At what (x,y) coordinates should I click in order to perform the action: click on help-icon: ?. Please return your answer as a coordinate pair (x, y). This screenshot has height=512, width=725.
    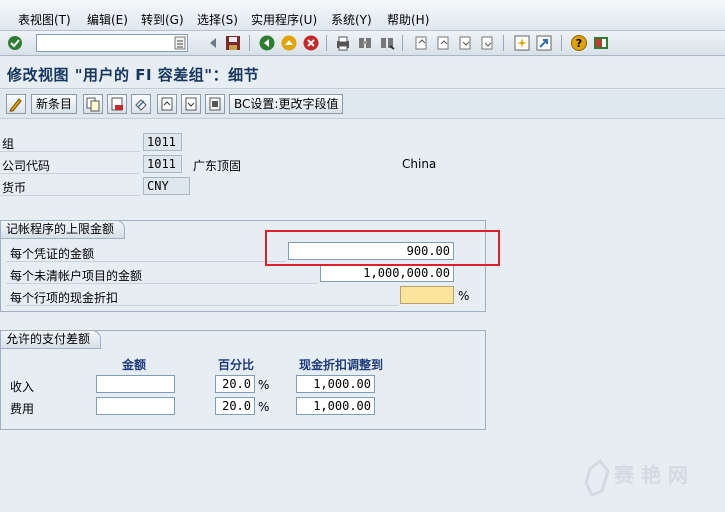
    Looking at the image, I should click on (579, 43).